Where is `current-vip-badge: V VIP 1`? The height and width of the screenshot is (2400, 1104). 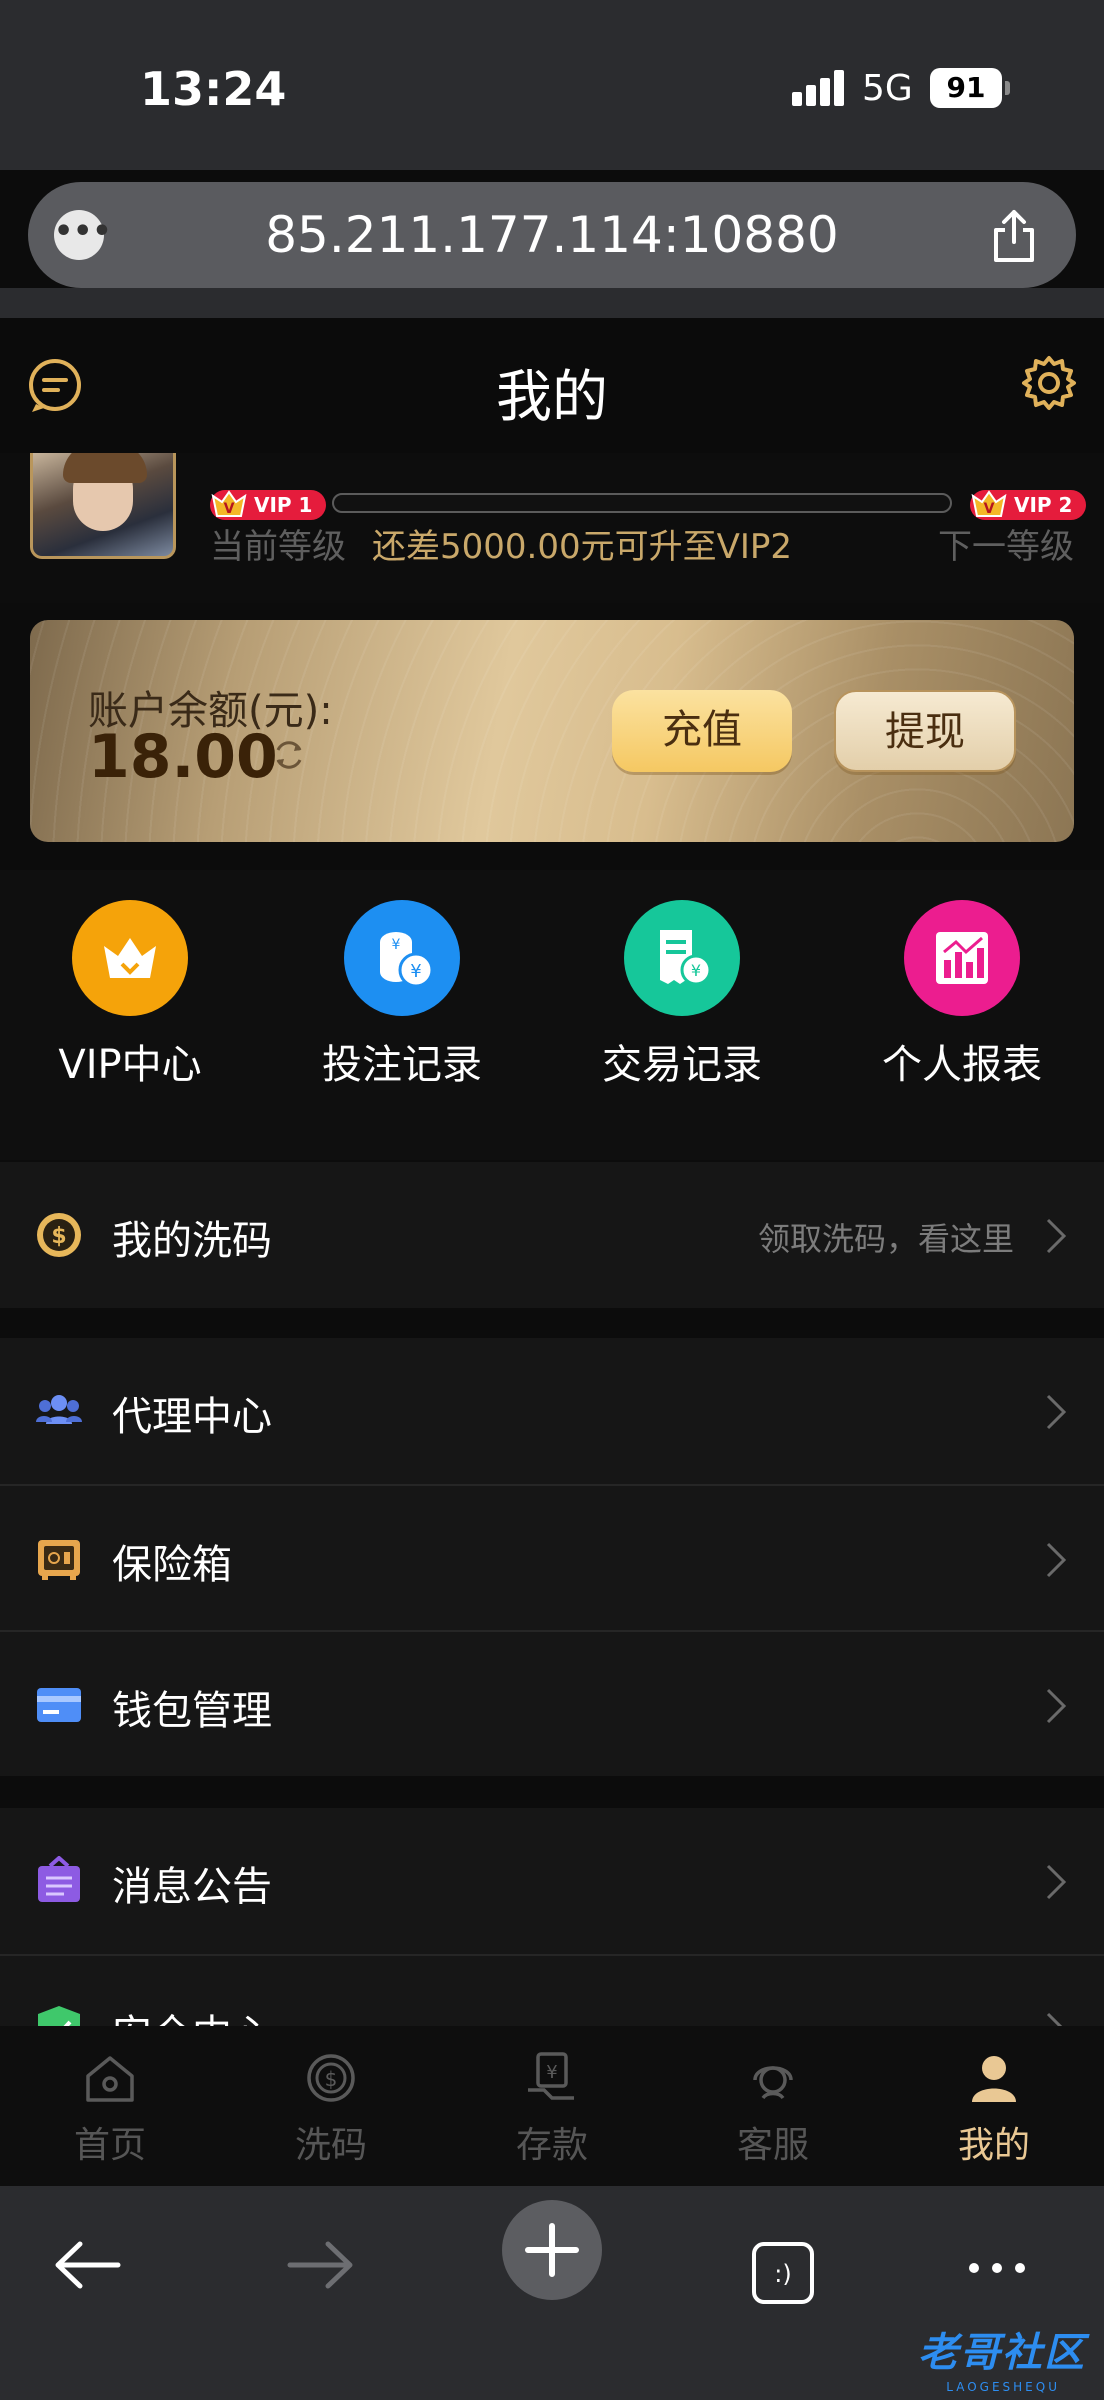
current-vip-badge: V VIP 1 is located at coordinates (268, 505).